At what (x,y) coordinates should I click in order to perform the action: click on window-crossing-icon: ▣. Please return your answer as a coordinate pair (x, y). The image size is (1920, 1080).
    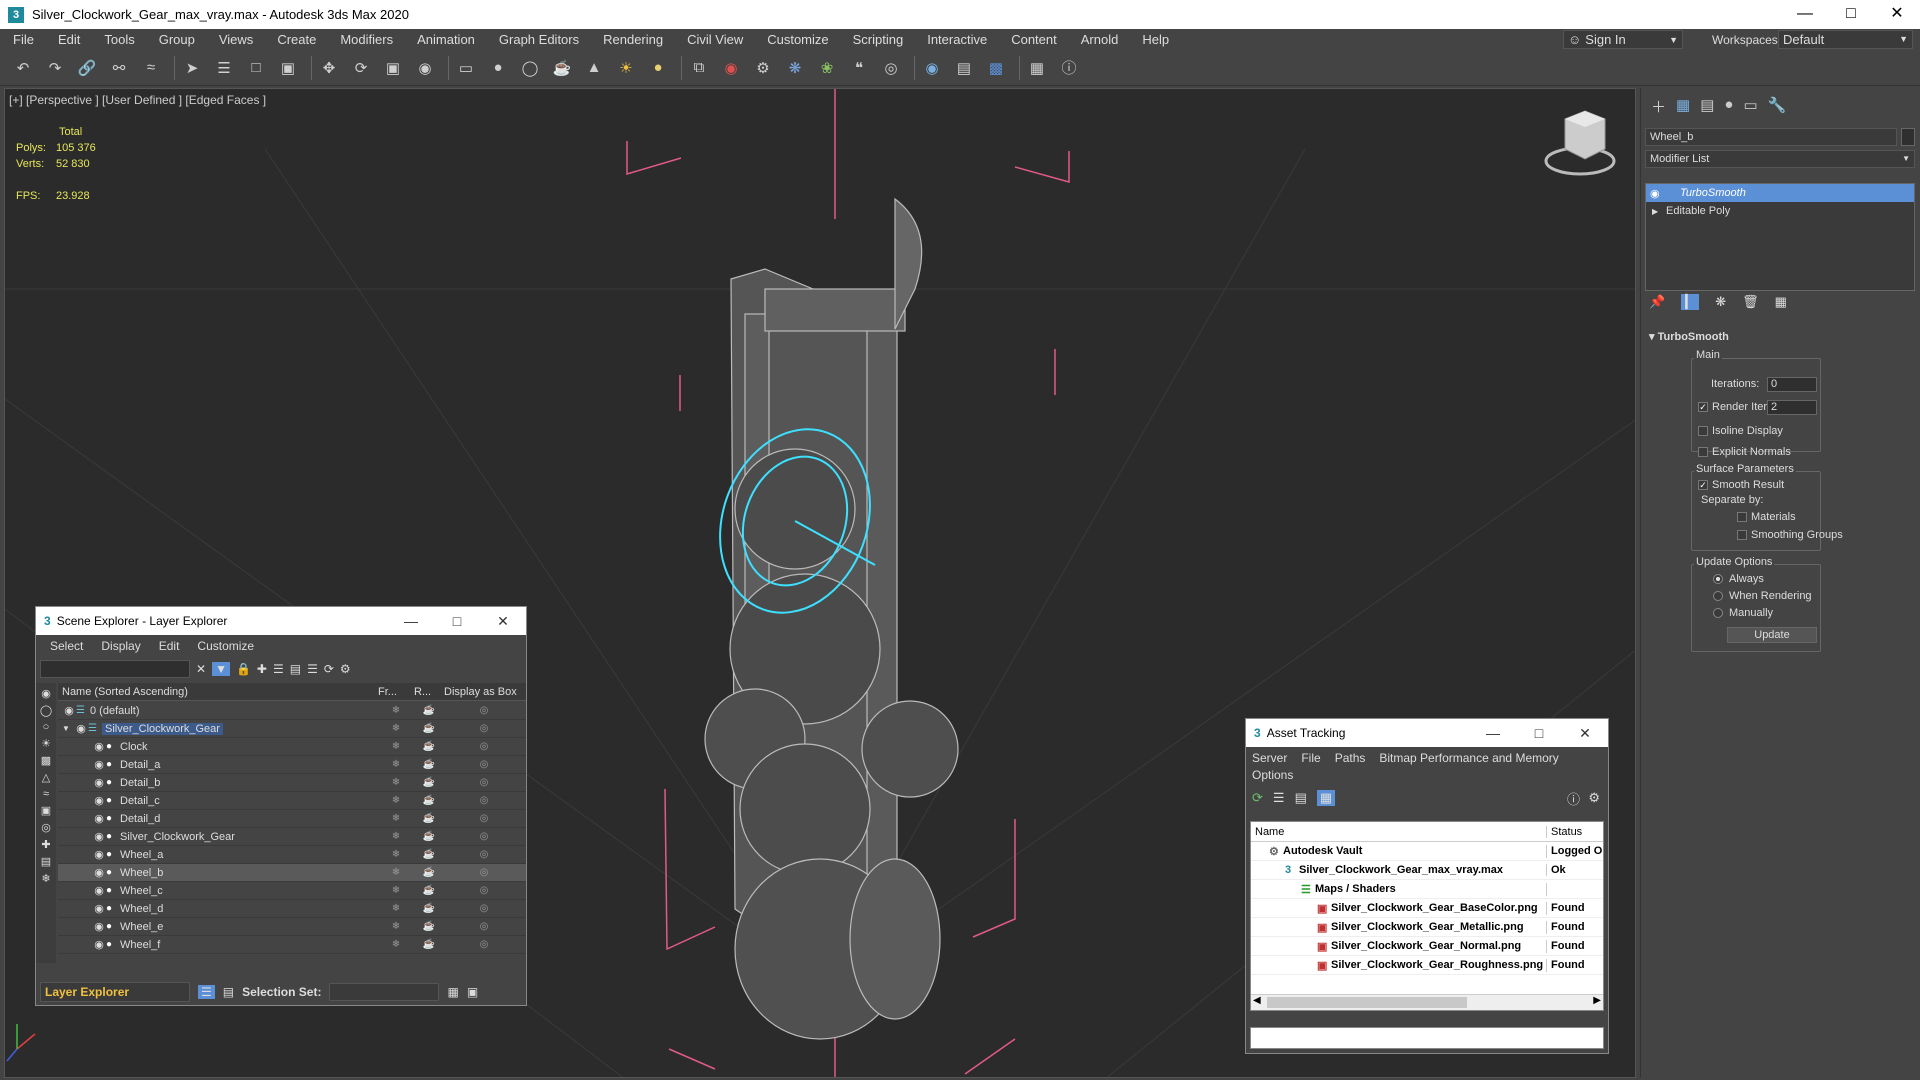
    Looking at the image, I should click on (288, 68).